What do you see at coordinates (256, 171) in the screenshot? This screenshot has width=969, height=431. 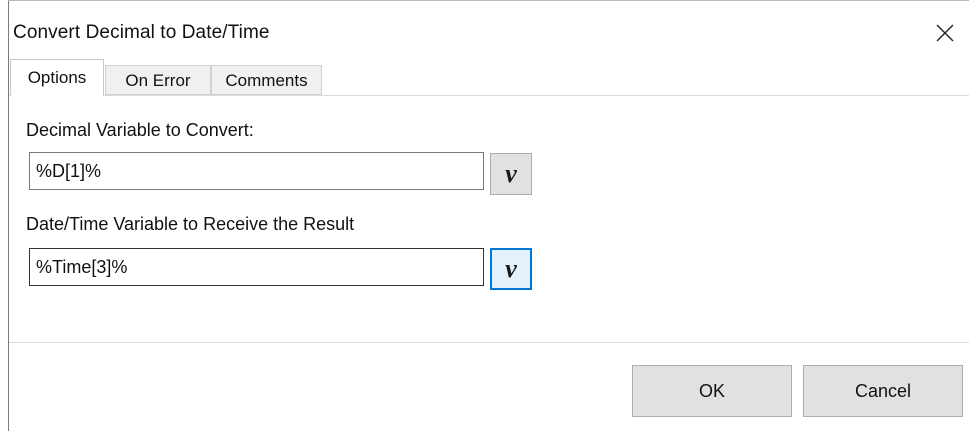 I see `decimal-variable-input` at bounding box center [256, 171].